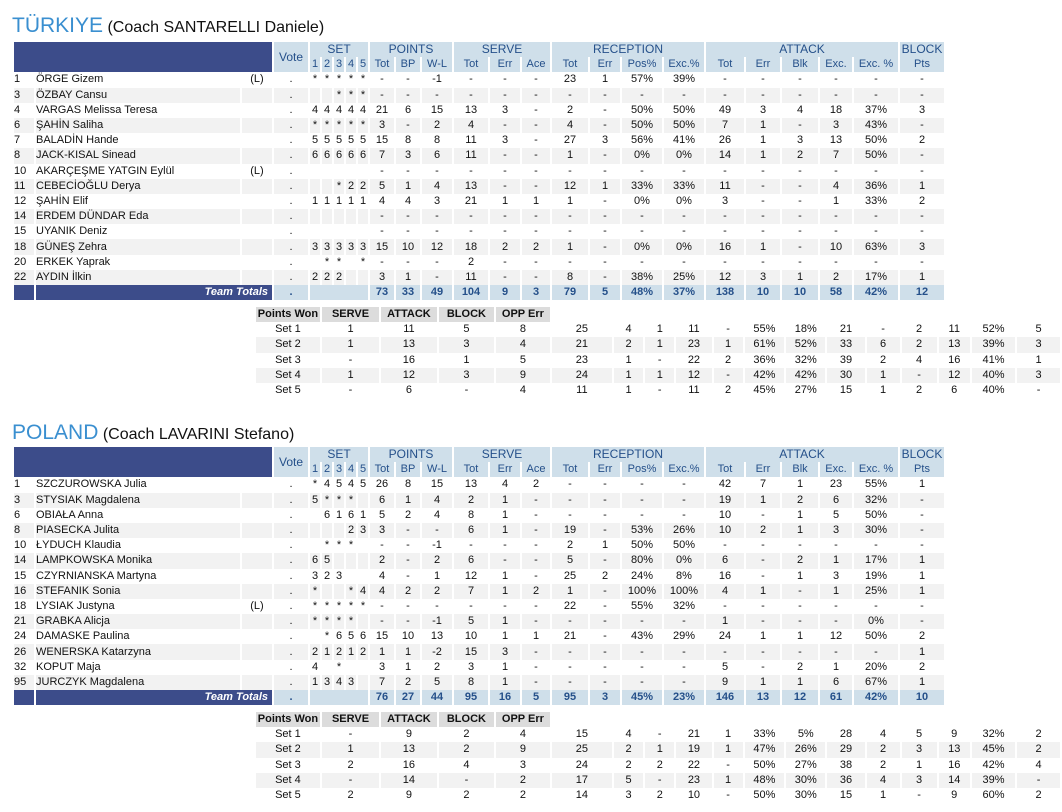  I want to click on set-serve-value: 3, so click(629, 795).